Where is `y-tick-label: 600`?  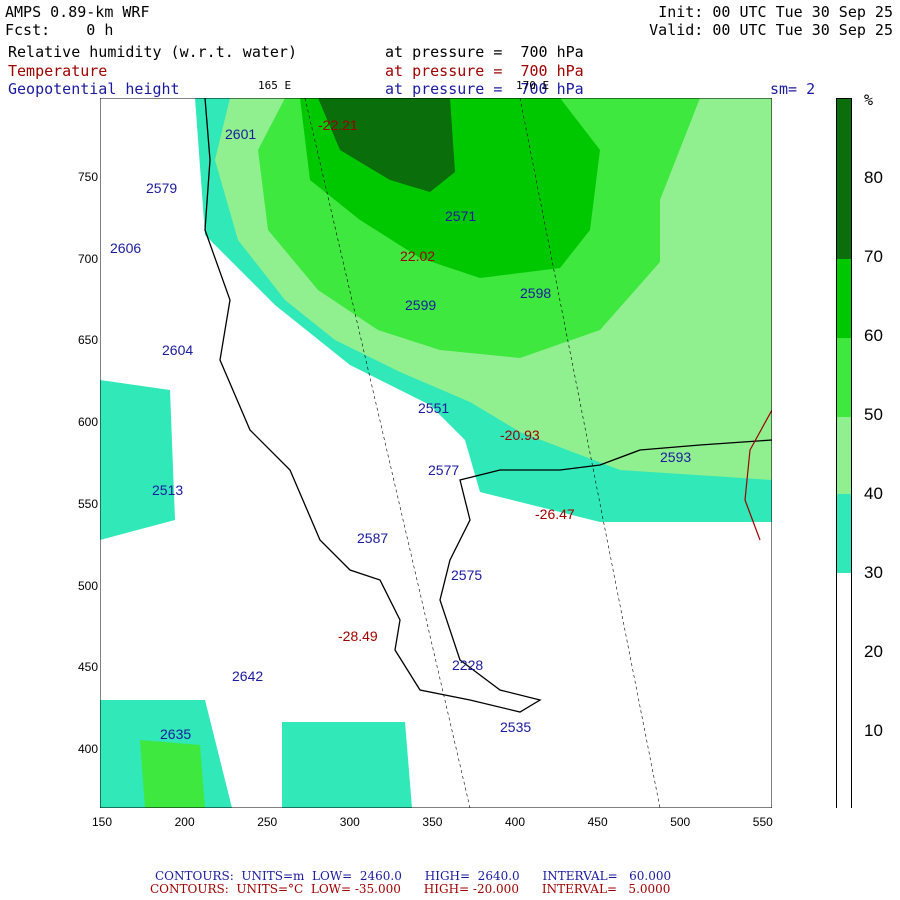
y-tick-label: 600 is located at coordinates (88, 422).